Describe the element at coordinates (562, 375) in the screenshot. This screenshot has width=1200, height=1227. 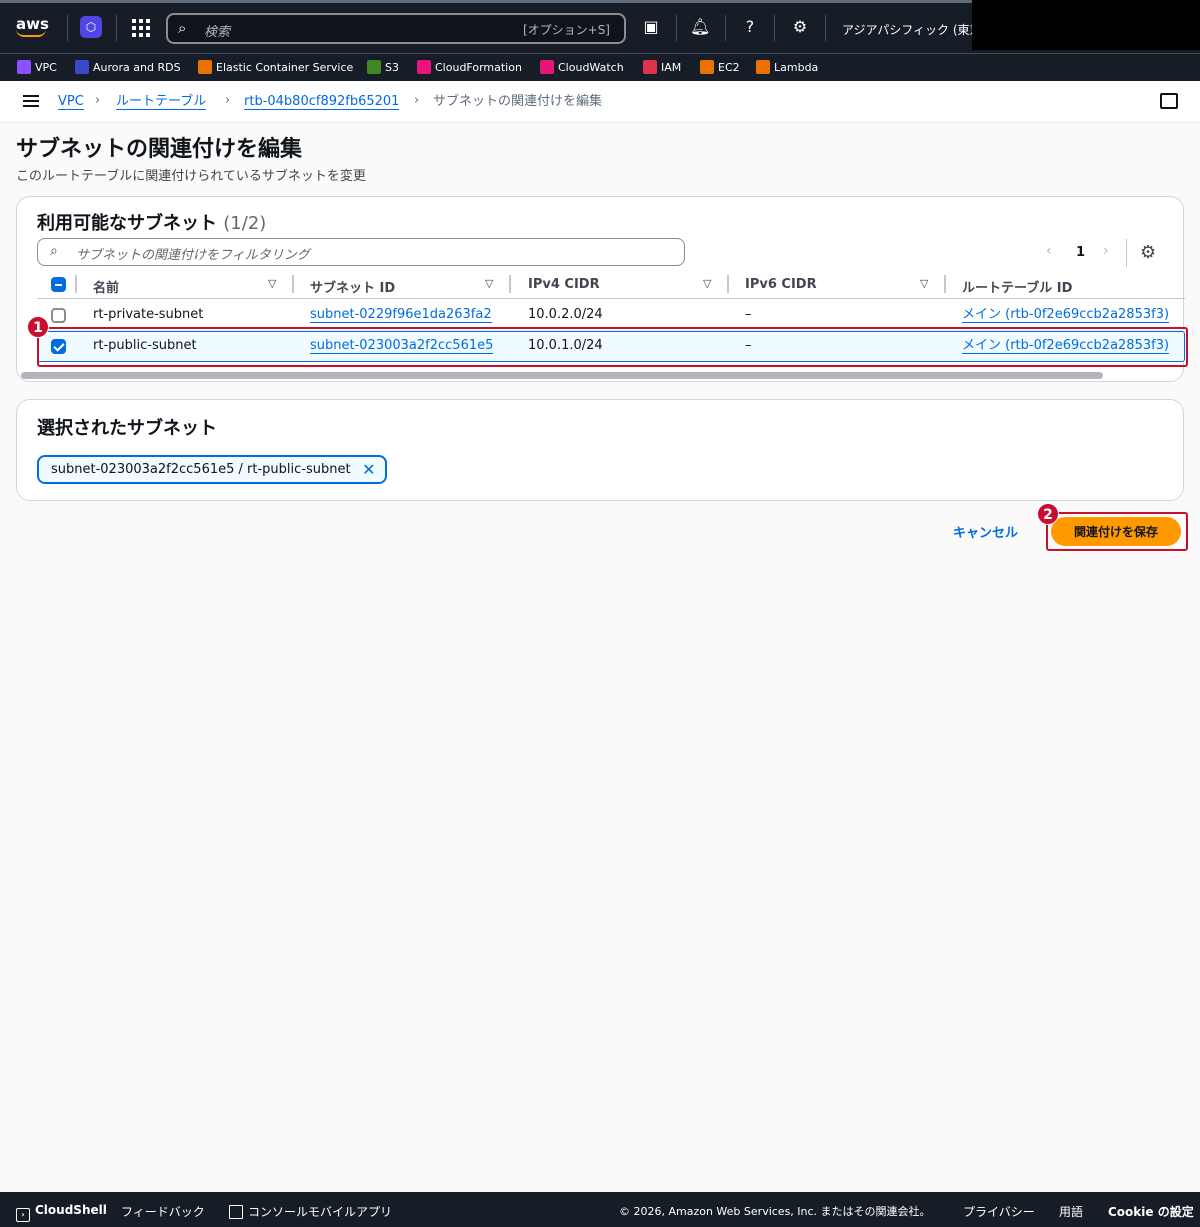
I see `horizontal-scrollbar` at that location.